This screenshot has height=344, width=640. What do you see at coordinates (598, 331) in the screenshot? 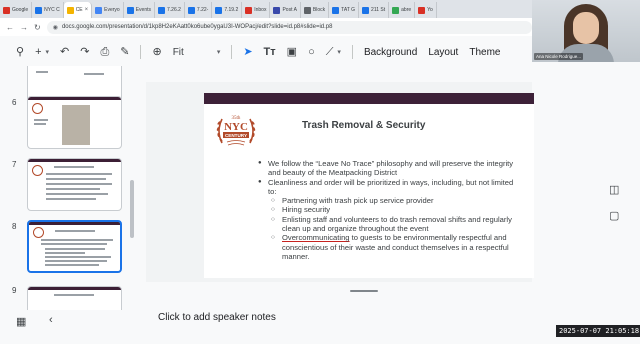
I see `timestamp-overlay: 2025-07-07 21:05:18` at bounding box center [598, 331].